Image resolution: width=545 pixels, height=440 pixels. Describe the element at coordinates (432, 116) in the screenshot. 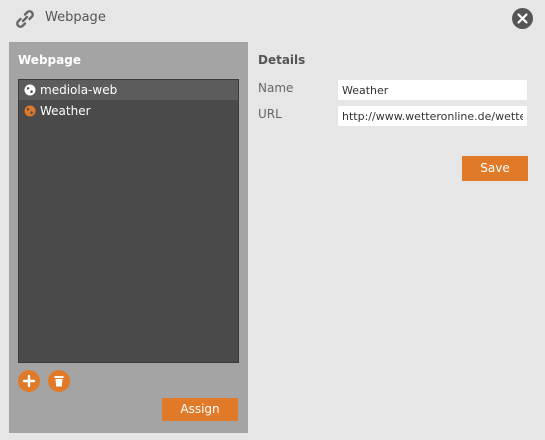

I see `url-input` at that location.